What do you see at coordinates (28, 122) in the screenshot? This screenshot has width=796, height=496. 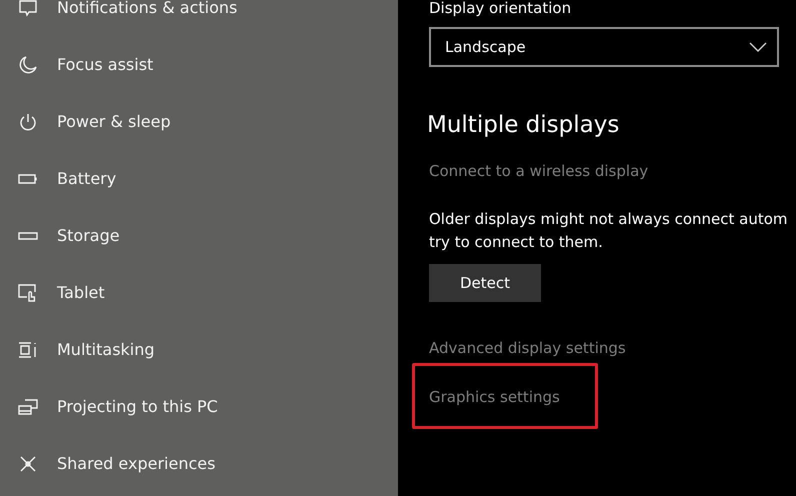 I see `power-icon` at bounding box center [28, 122].